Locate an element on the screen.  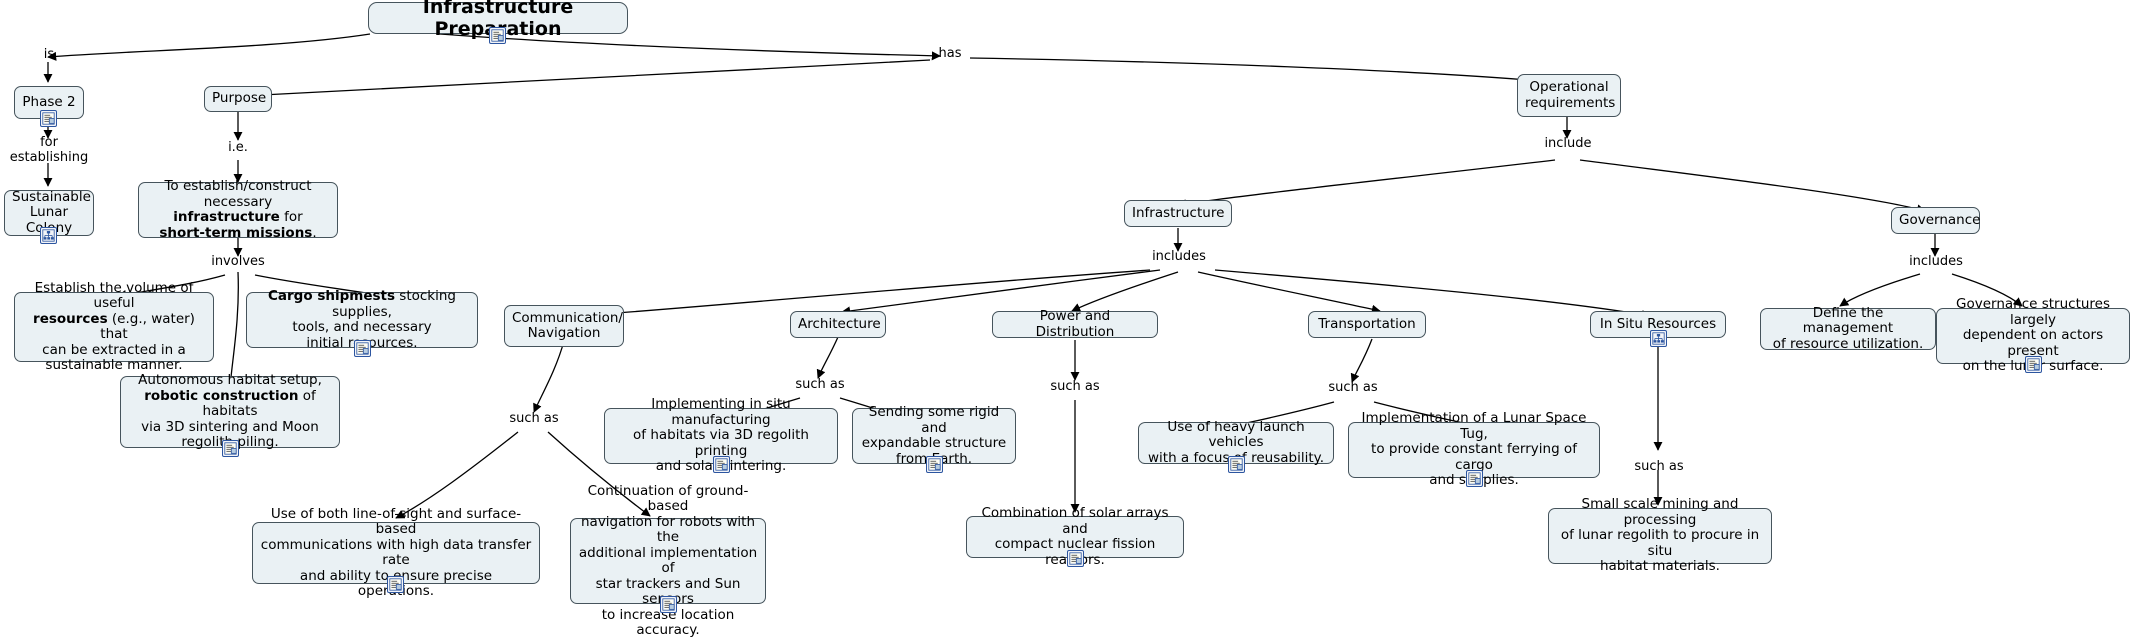
link-label-such-as-transportation: such as is located at coordinates (1353, 387).